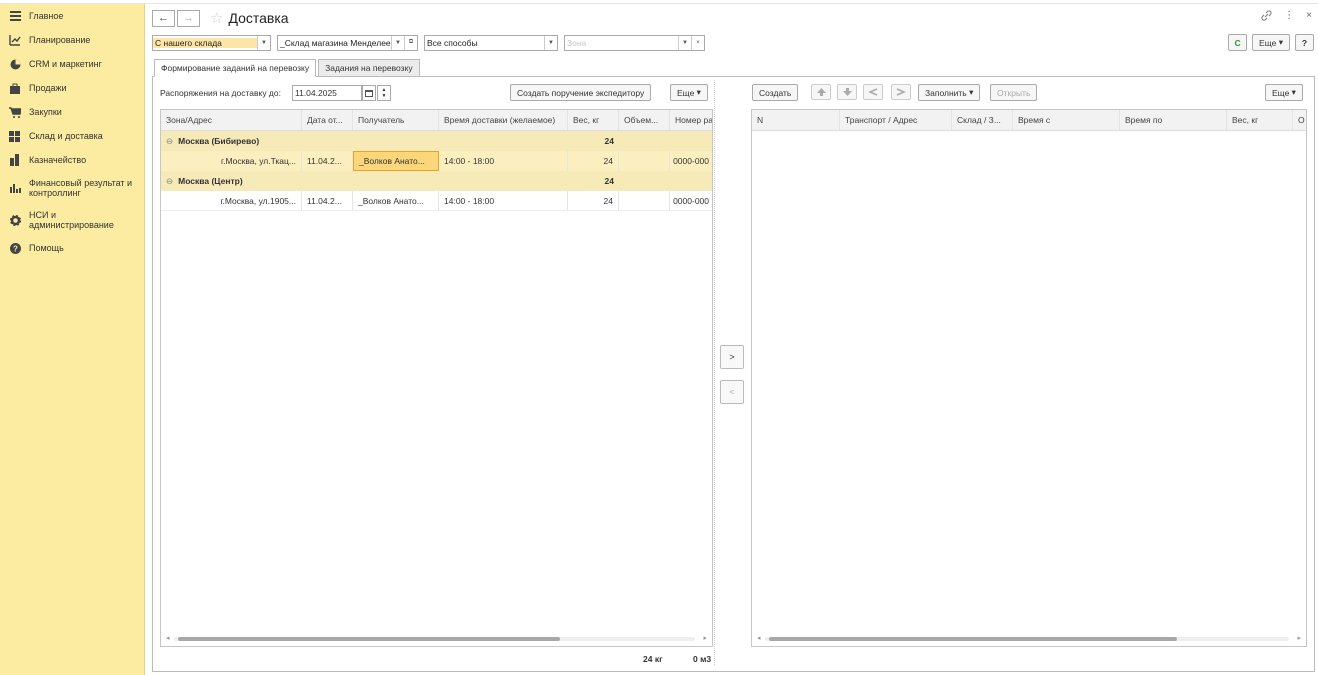  What do you see at coordinates (369, 68) in the screenshot?
I see `tab-transport-tasks: Задания на перевозку` at bounding box center [369, 68].